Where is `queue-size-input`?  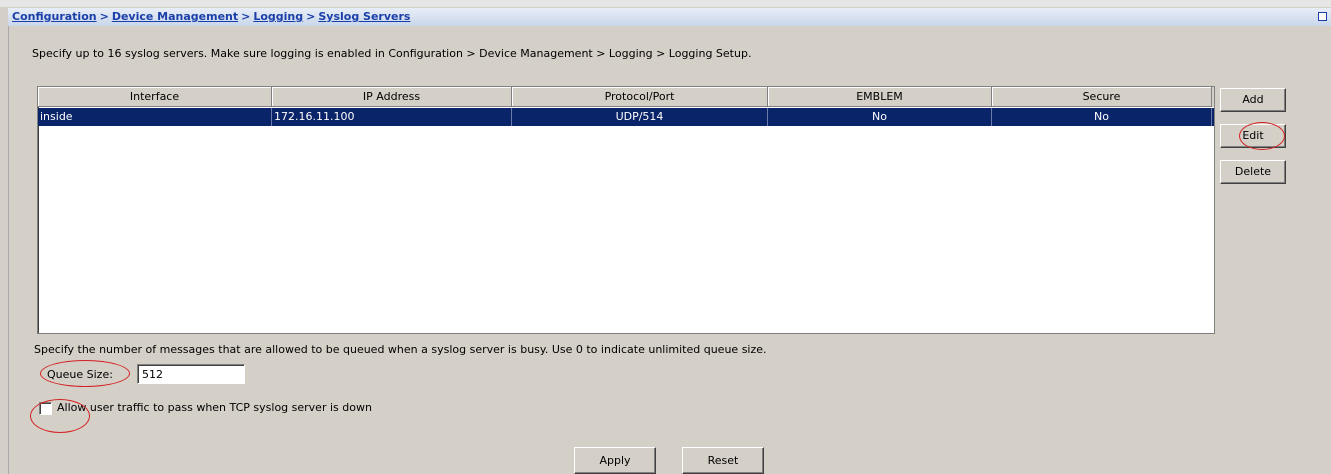
queue-size-input is located at coordinates (191, 374).